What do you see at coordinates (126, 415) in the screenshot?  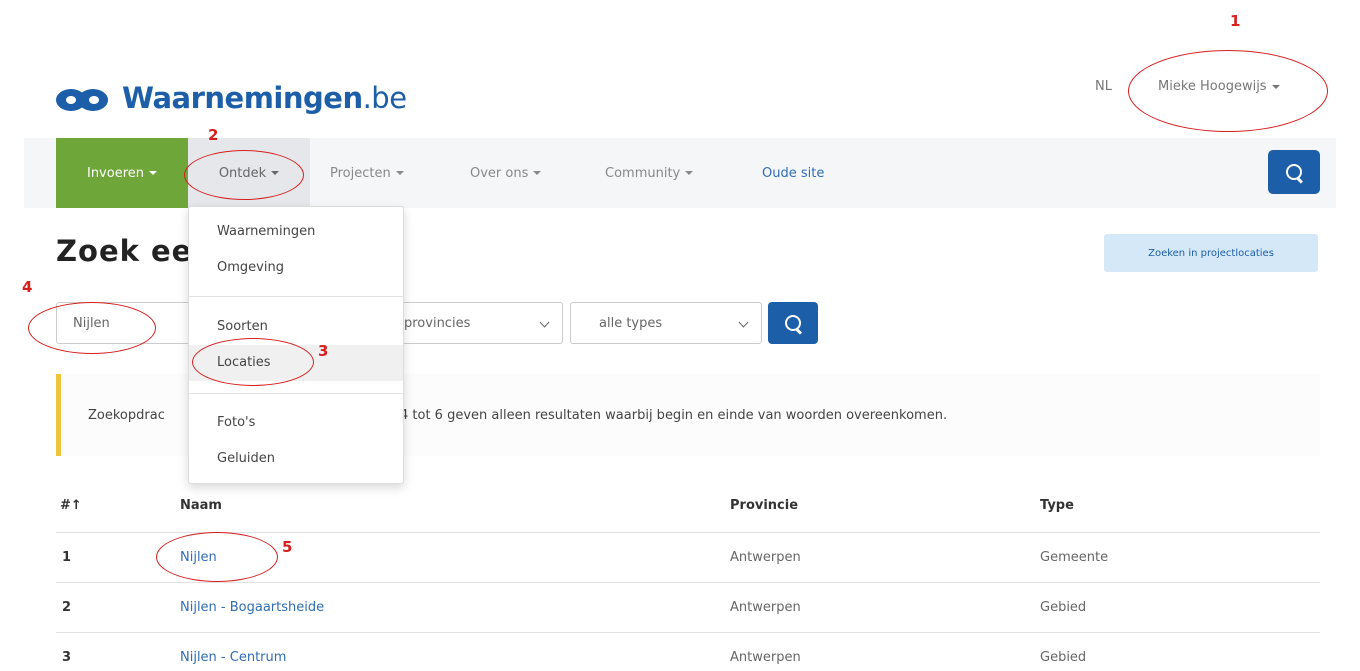 I see `alert-text-start: Zoekopdrac` at bounding box center [126, 415].